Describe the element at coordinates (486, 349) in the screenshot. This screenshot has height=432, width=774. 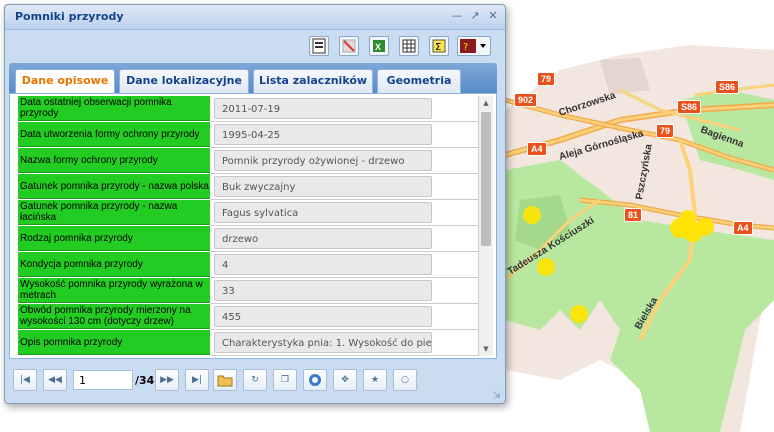
I see `scroll-down-icon: ▼` at that location.